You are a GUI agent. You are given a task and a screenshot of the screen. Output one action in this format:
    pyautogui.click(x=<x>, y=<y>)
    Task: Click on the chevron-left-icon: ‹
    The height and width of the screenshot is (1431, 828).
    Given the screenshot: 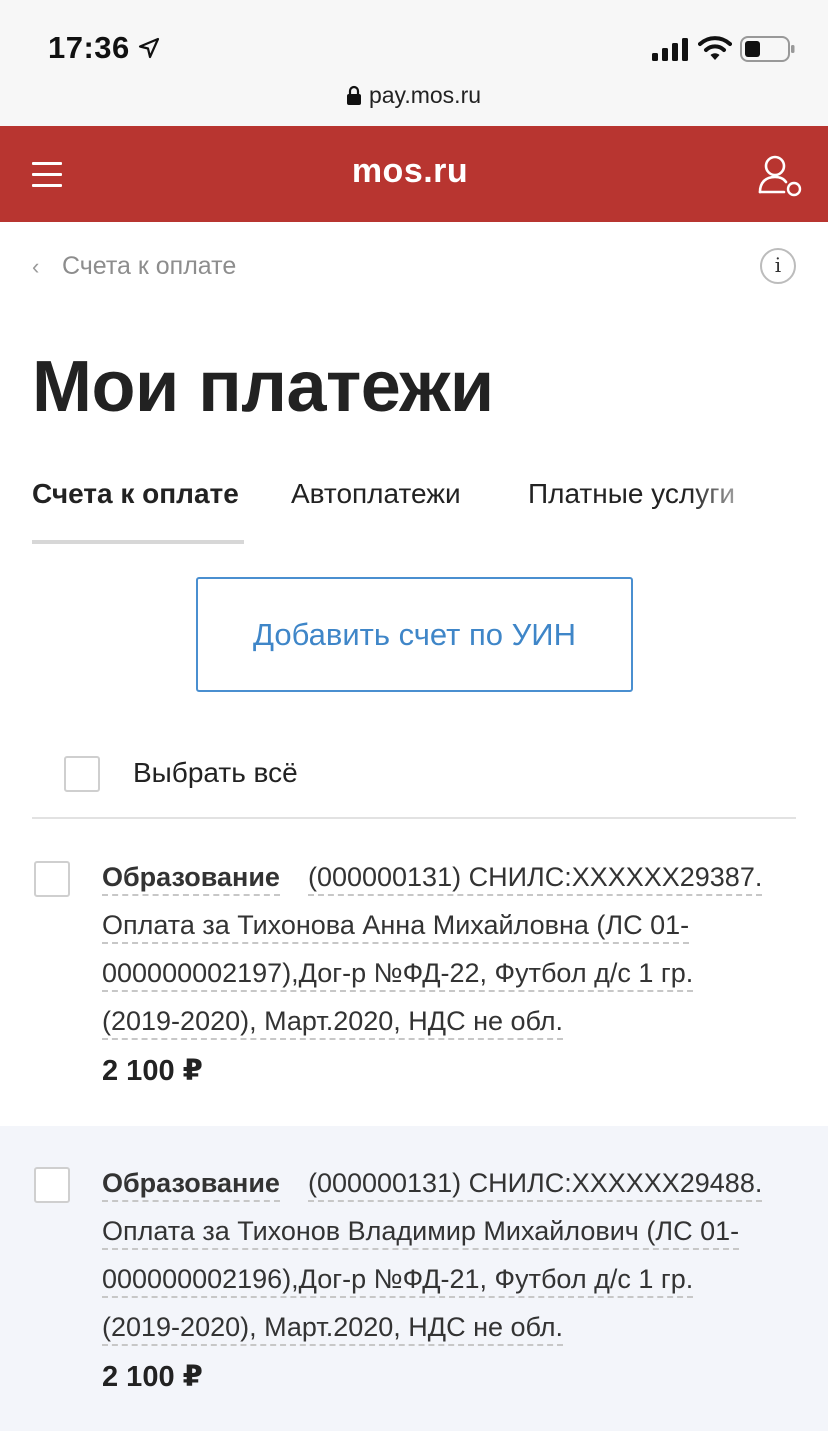 What is the action you would take?
    pyautogui.click(x=36, y=266)
    